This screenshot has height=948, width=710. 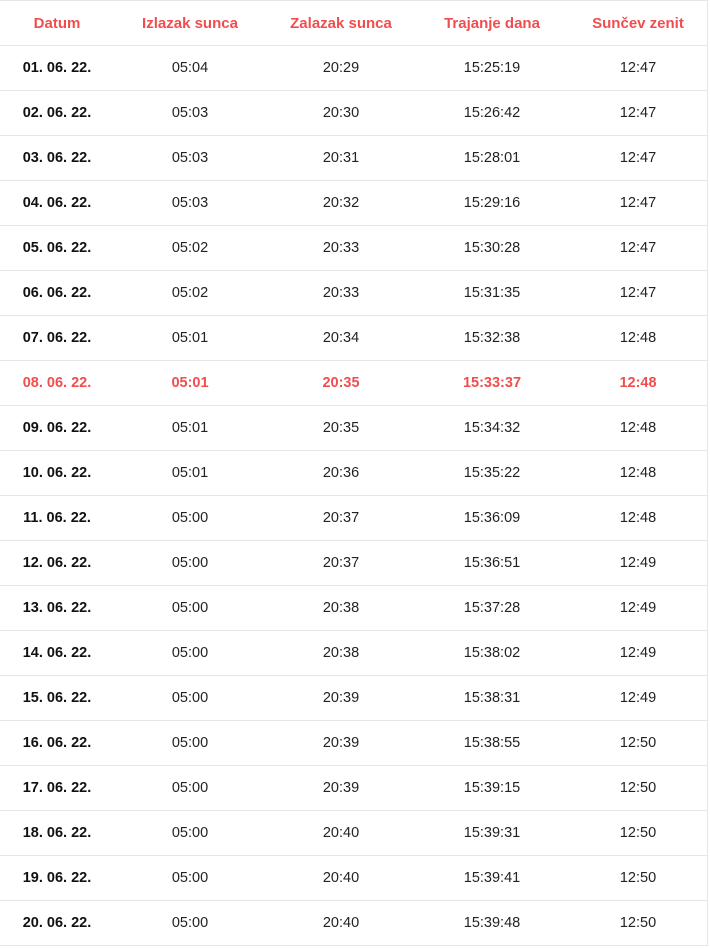 I want to click on date-cell: 17. 06. 22., so click(x=57, y=788).